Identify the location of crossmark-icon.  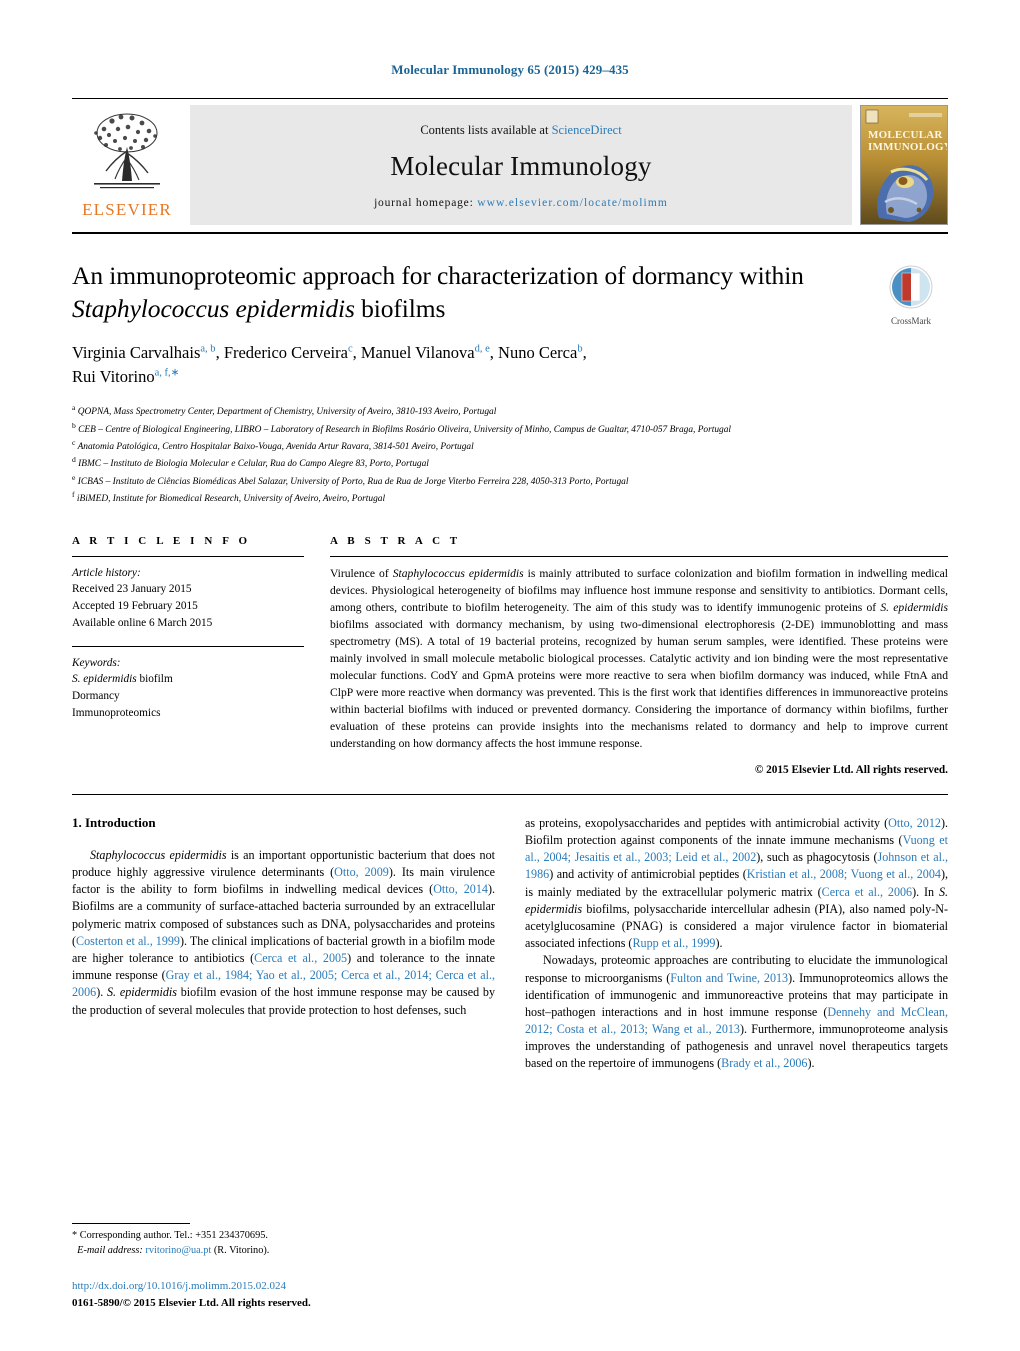
(911, 287).